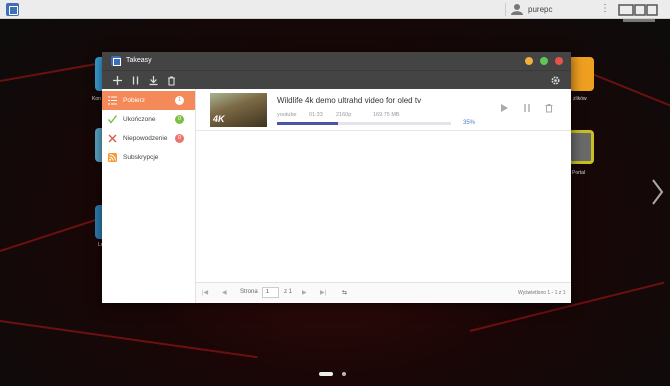 This screenshot has height=386, width=670. I want to click on sidebar-item-label: Ukończone, so click(139, 119).